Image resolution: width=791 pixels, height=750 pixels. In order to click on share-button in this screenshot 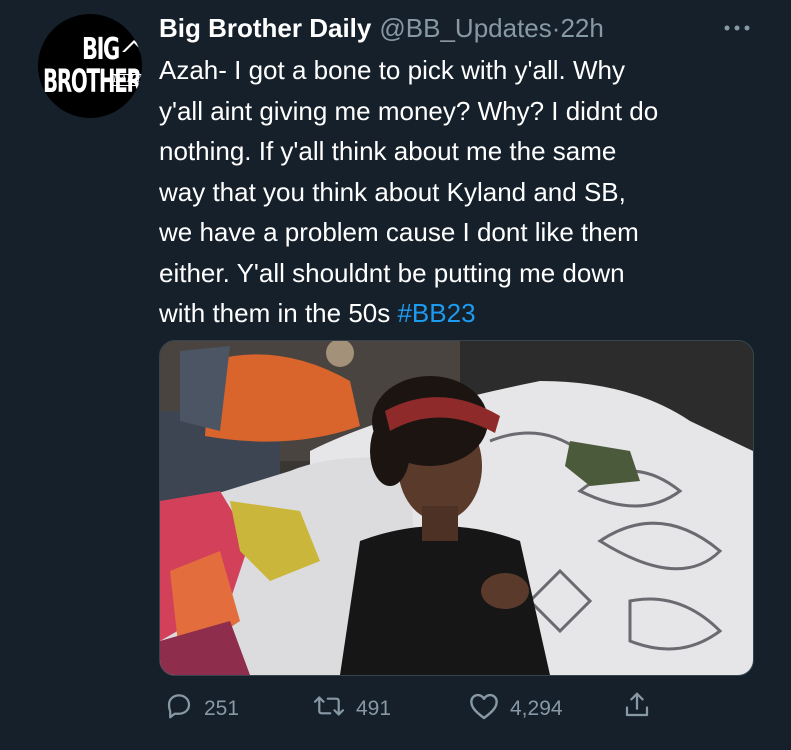, I will do `click(642, 708)`.